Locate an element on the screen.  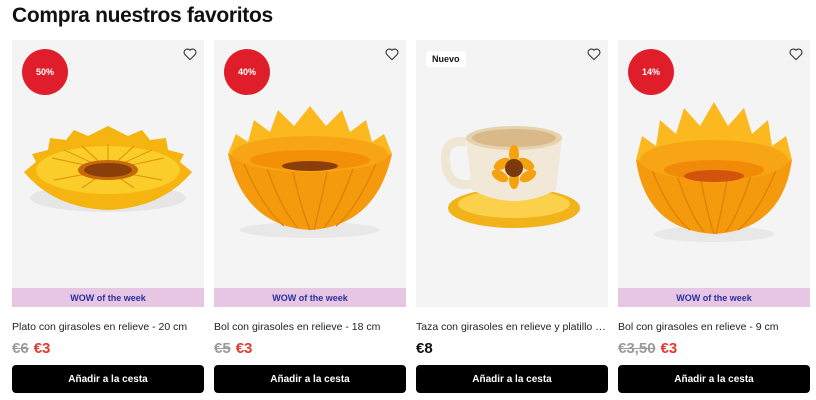
original-price: €6 is located at coordinates (20, 348).